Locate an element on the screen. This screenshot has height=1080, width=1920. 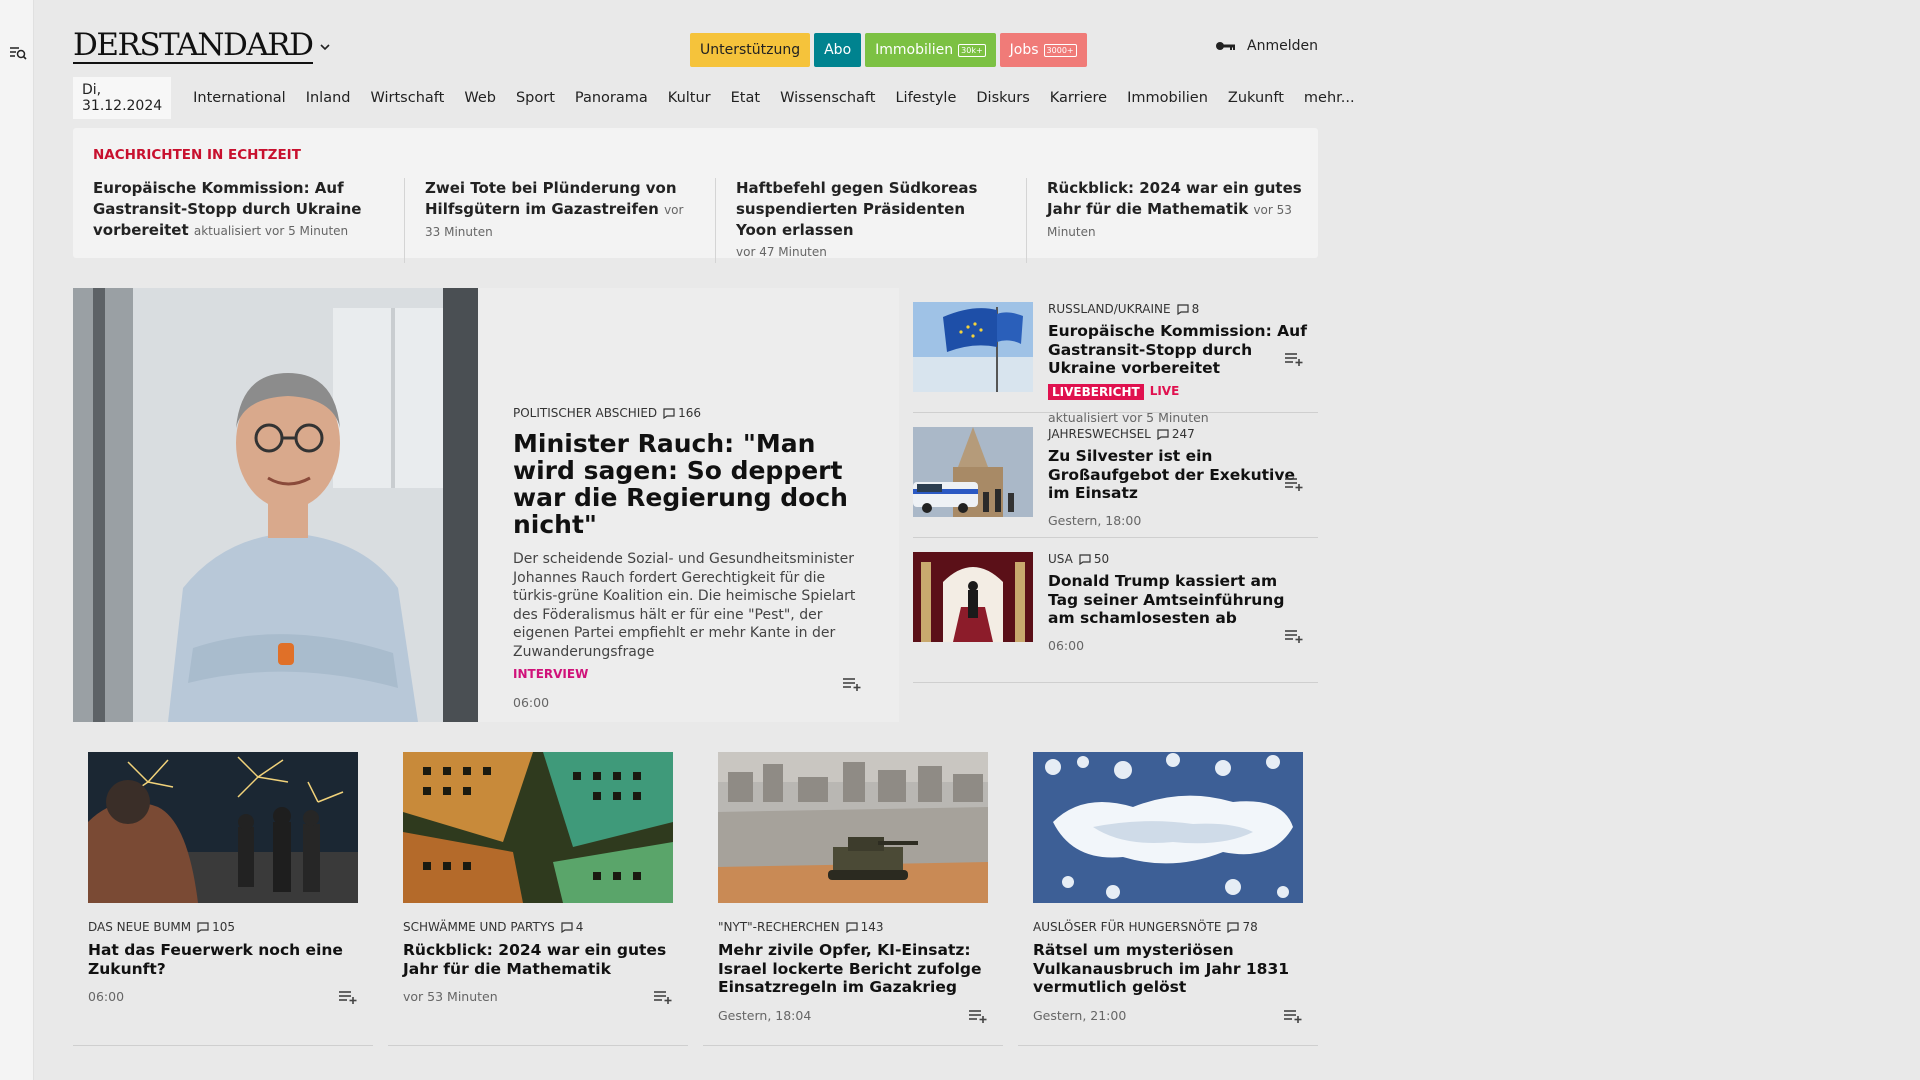
nav-item-international: International is located at coordinates (239, 98).